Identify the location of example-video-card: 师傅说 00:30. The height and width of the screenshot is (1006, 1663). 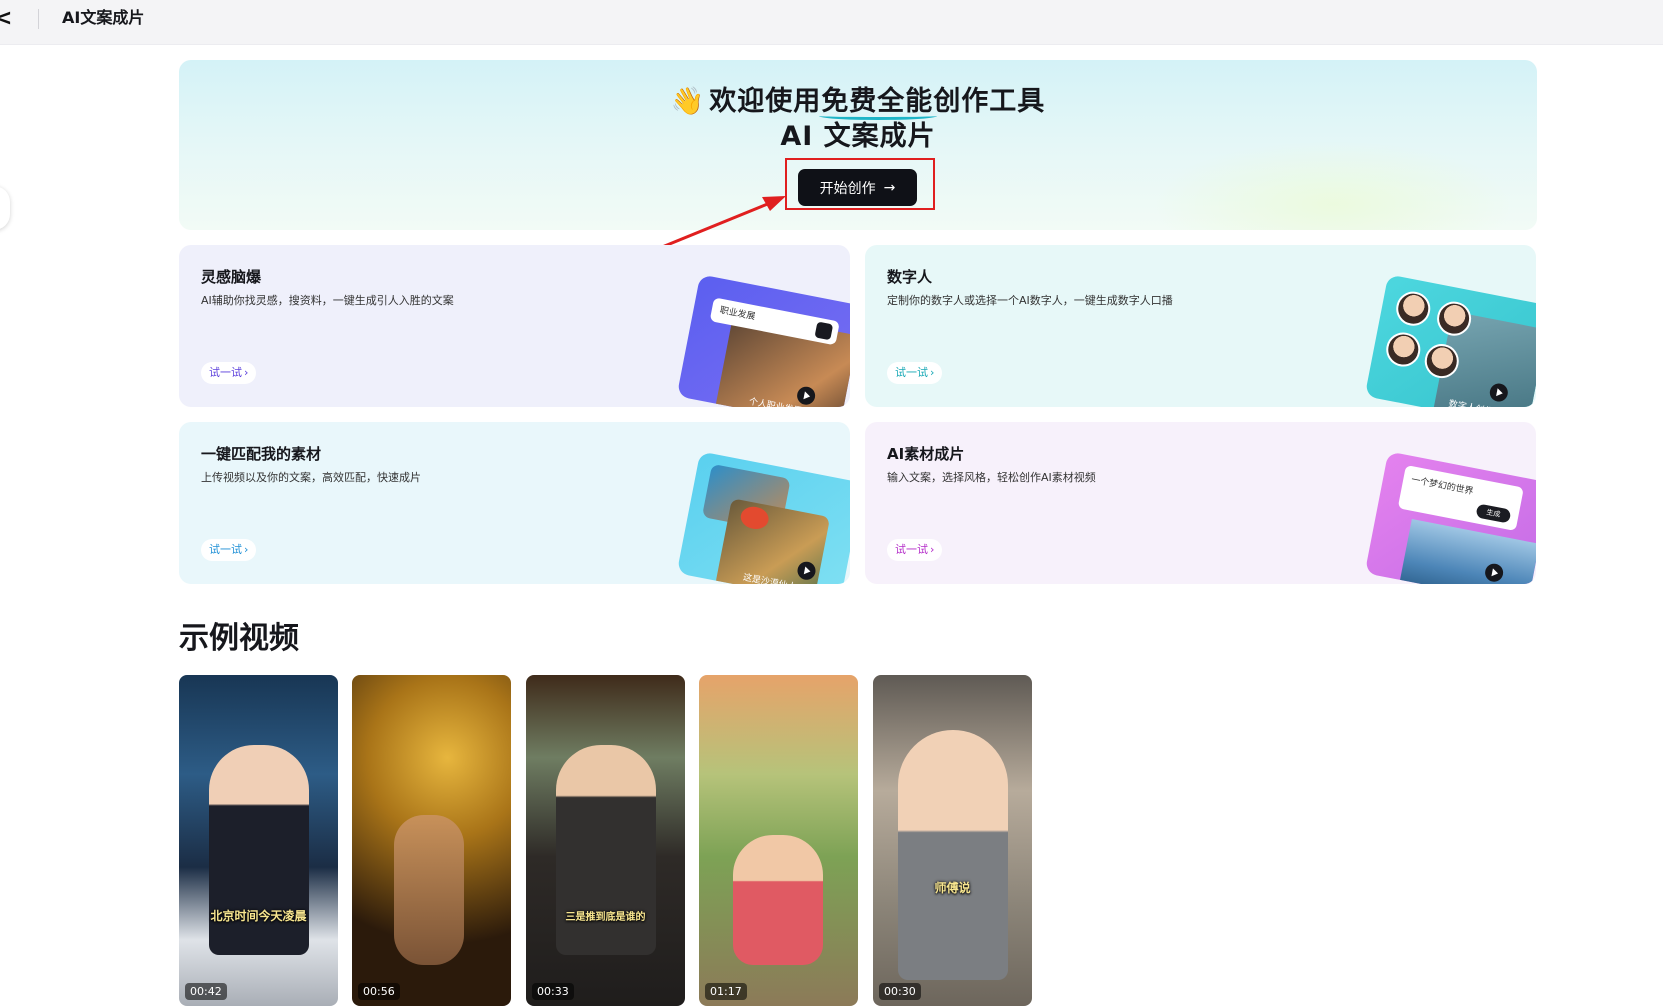
(952, 840).